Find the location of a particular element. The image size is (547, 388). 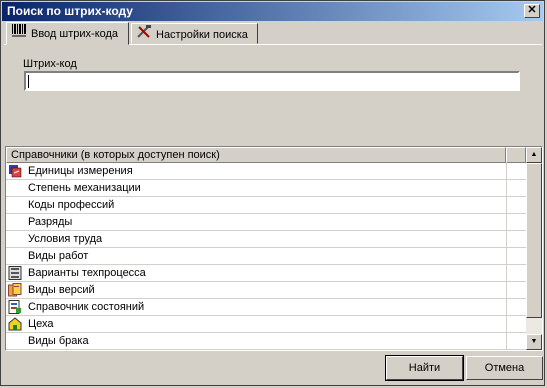

close-button: ✕ is located at coordinates (532, 11).